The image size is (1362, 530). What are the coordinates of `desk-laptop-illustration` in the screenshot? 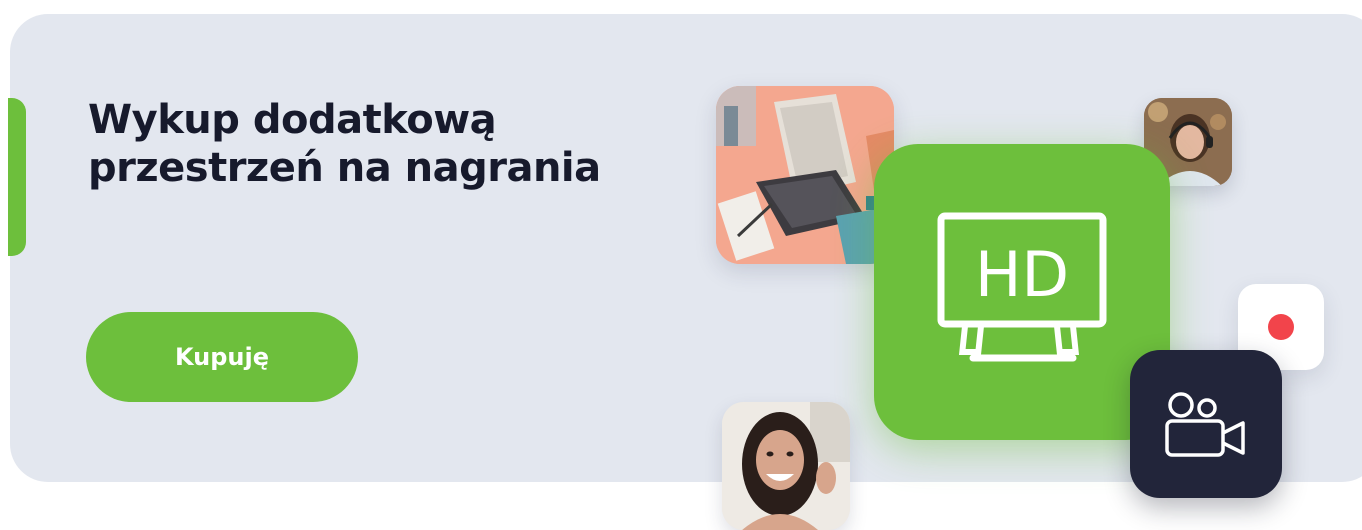 It's located at (805, 175).